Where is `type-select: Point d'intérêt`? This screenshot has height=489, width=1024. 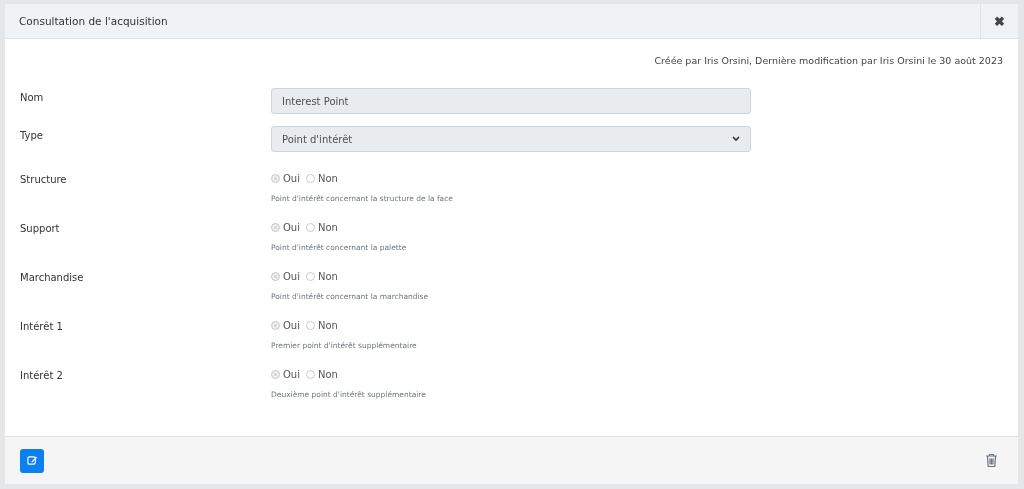 type-select: Point d'intérêt is located at coordinates (511, 139).